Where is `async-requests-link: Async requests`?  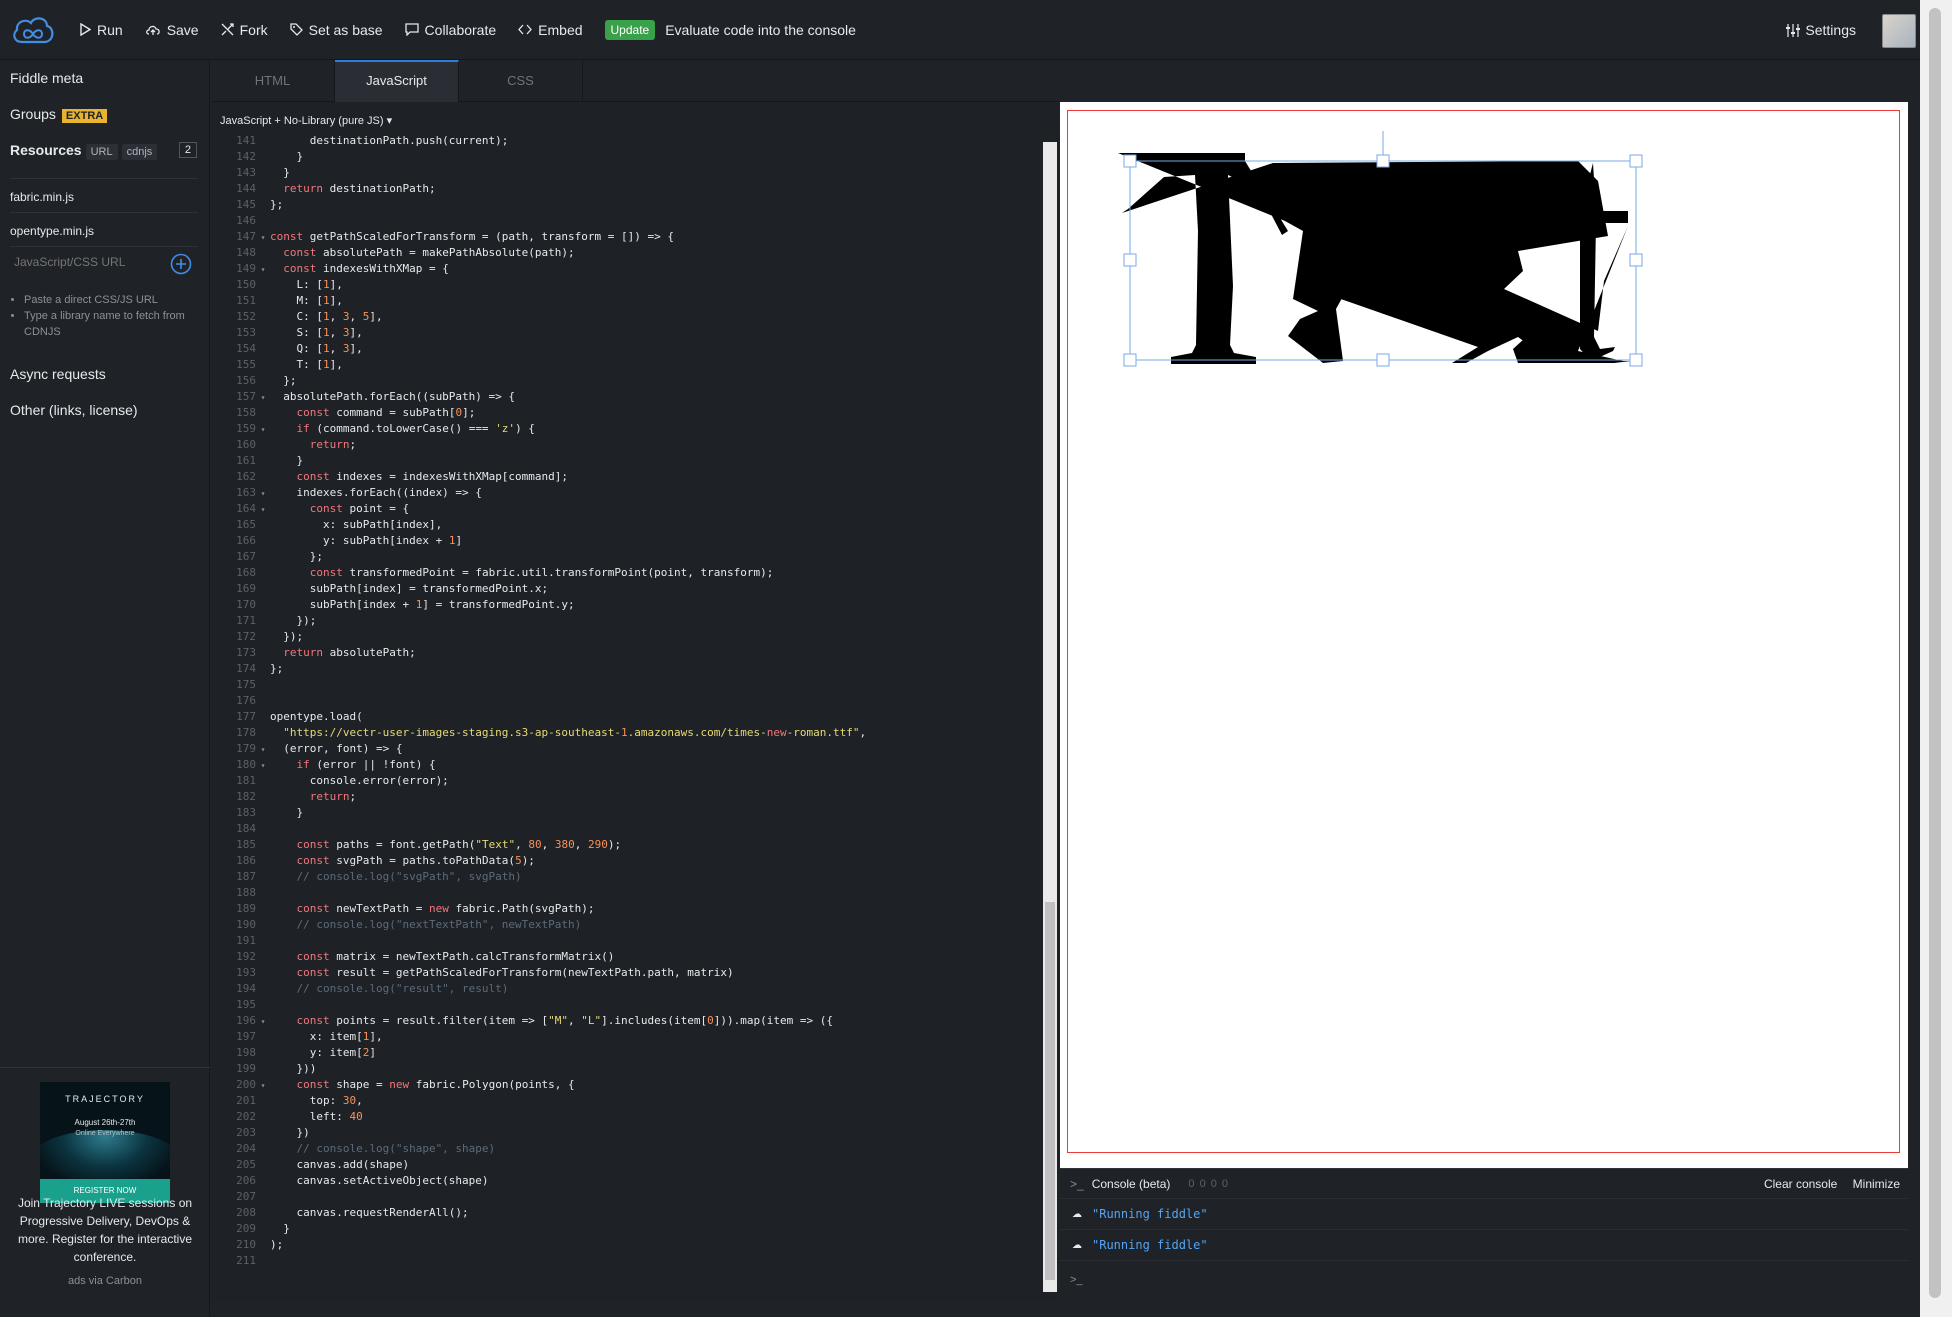
async-requests-link: Async requests is located at coordinates (58, 374).